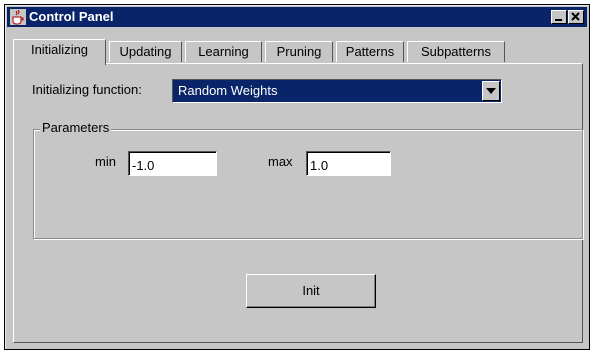 The image size is (600, 355). Describe the element at coordinates (76, 128) in the screenshot. I see `parameters-title: Parameters` at that location.